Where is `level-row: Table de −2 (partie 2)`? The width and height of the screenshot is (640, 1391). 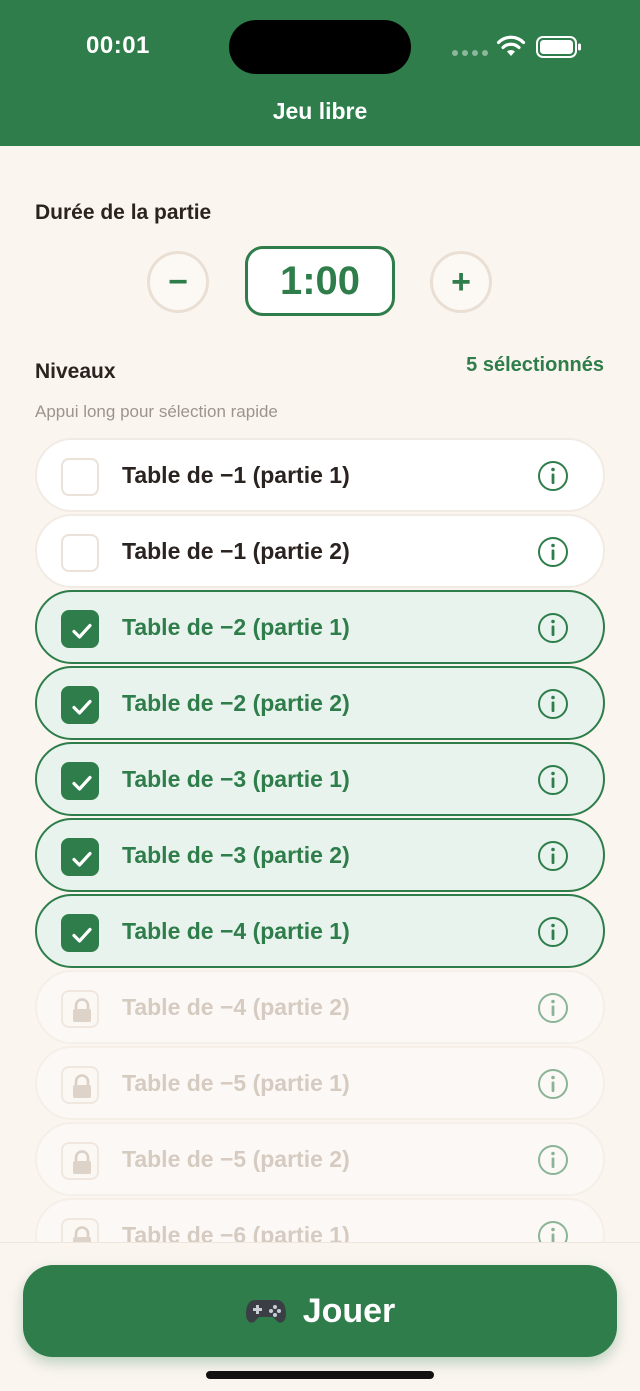 level-row: Table de −2 (partie 2) is located at coordinates (320, 703).